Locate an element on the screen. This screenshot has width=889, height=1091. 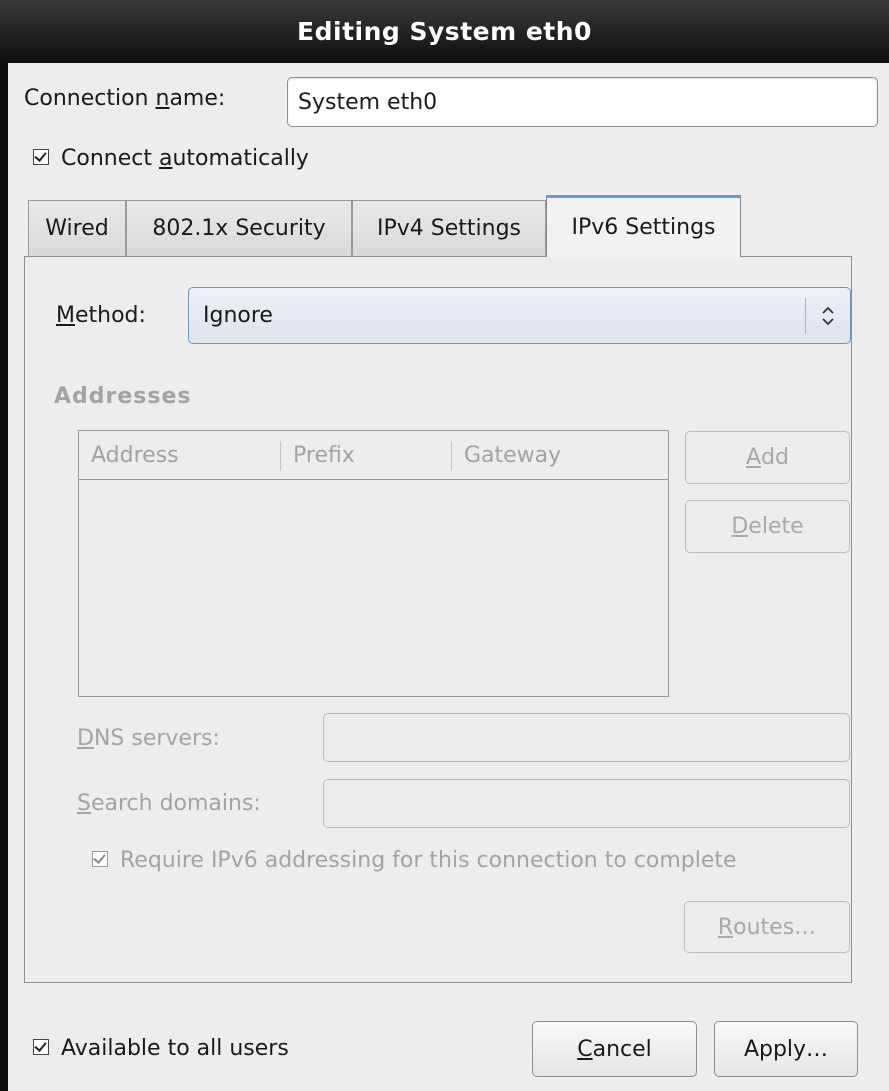
method-combobox: Ignore is located at coordinates (519, 315).